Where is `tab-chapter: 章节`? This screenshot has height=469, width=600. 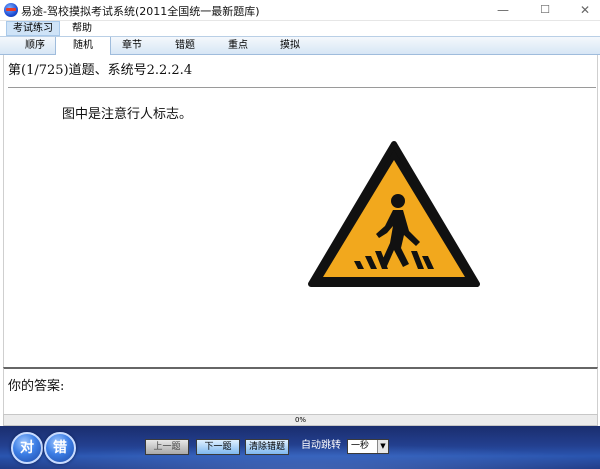 tab-chapter: 章节 is located at coordinates (132, 45).